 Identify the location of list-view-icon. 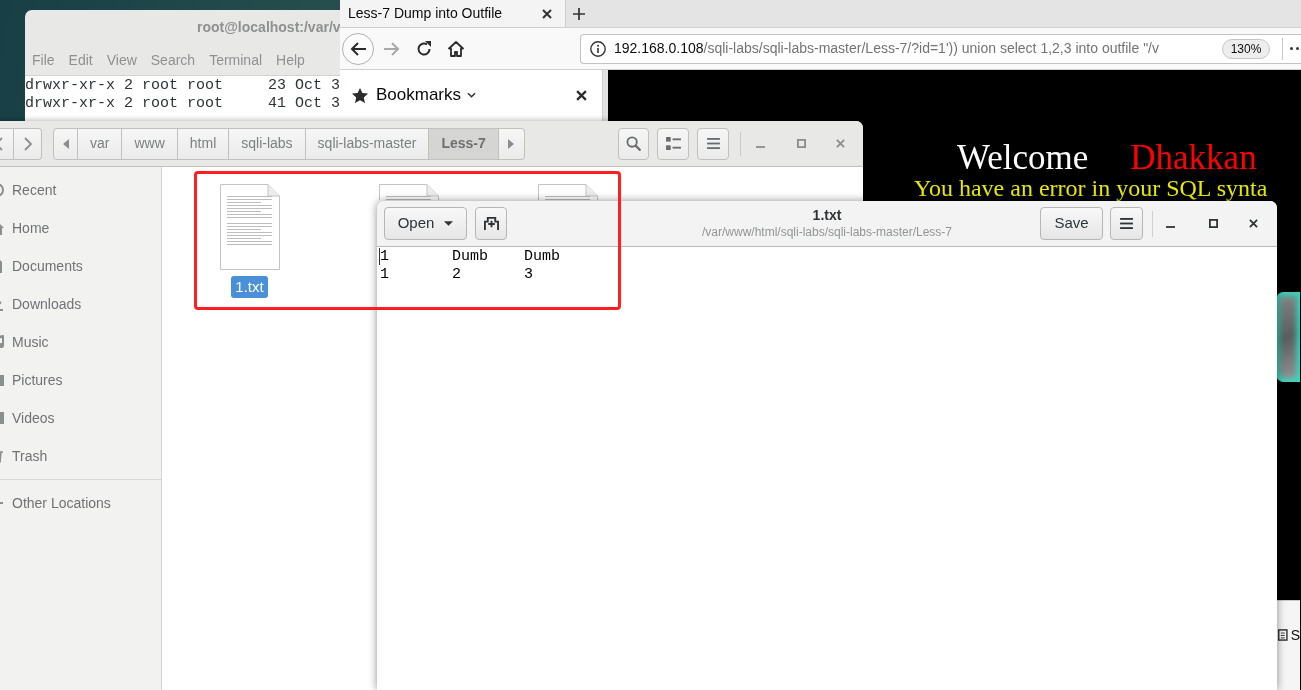
(673, 143).